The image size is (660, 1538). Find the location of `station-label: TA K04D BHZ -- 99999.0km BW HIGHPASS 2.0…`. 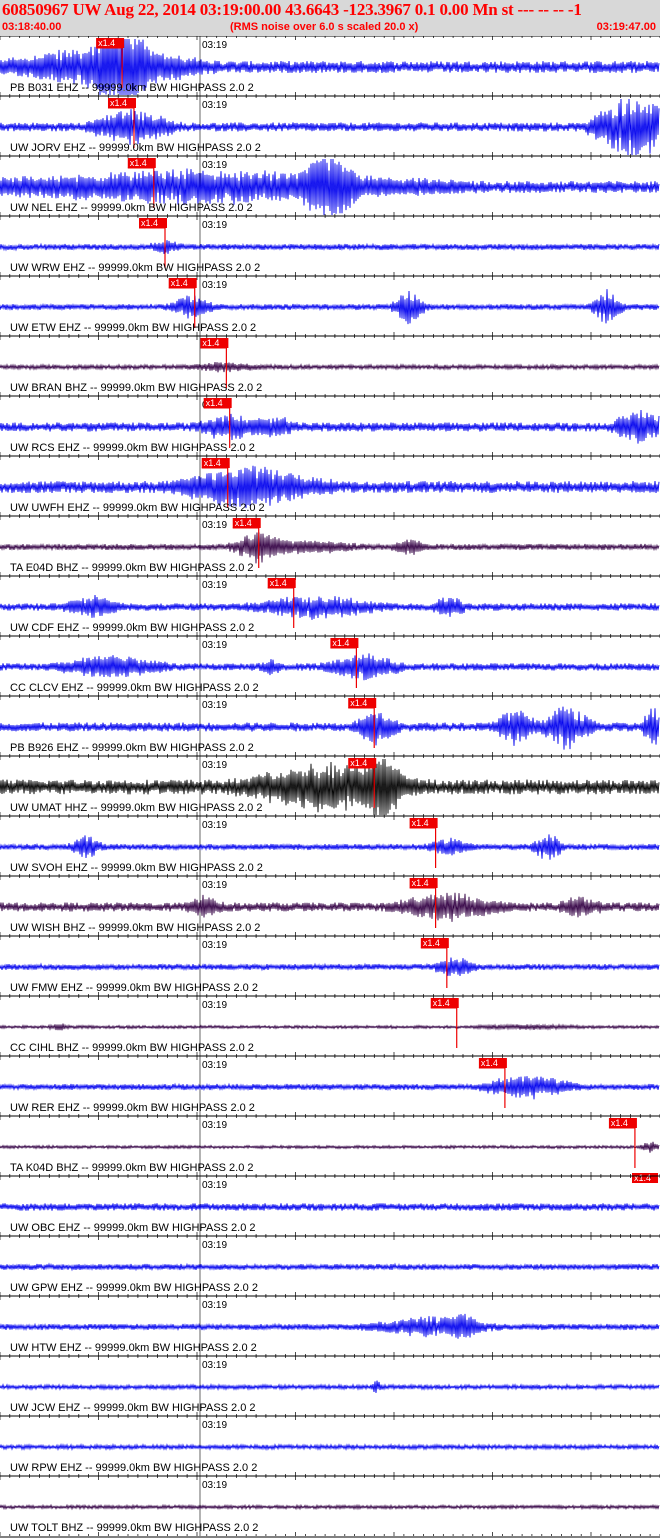

station-label: TA K04D BHZ -- 99999.0km BW HIGHPASS 2.0… is located at coordinates (132, 1168).